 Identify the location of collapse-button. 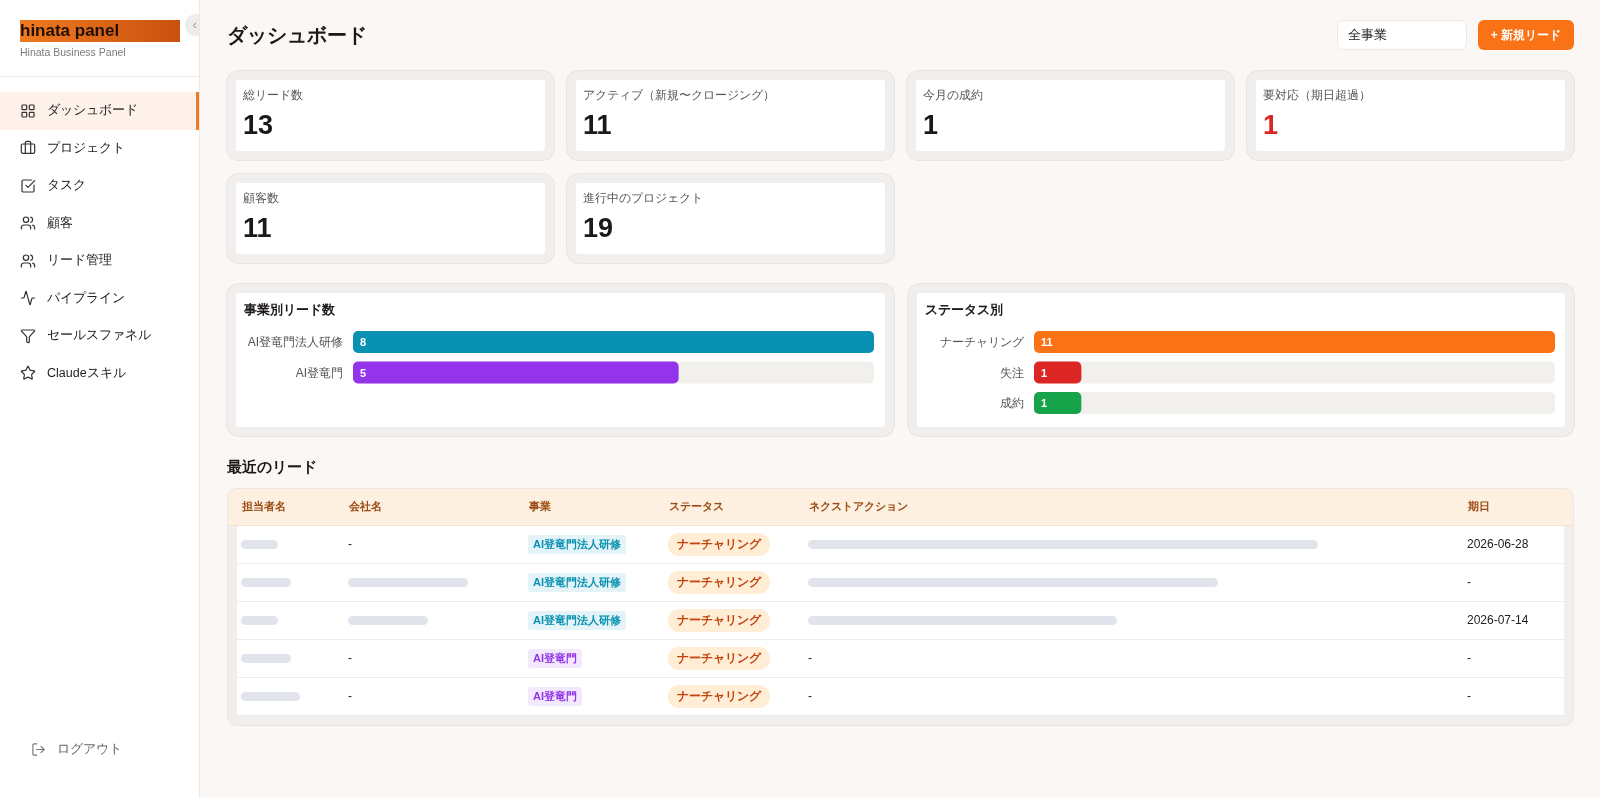
(192, 25).